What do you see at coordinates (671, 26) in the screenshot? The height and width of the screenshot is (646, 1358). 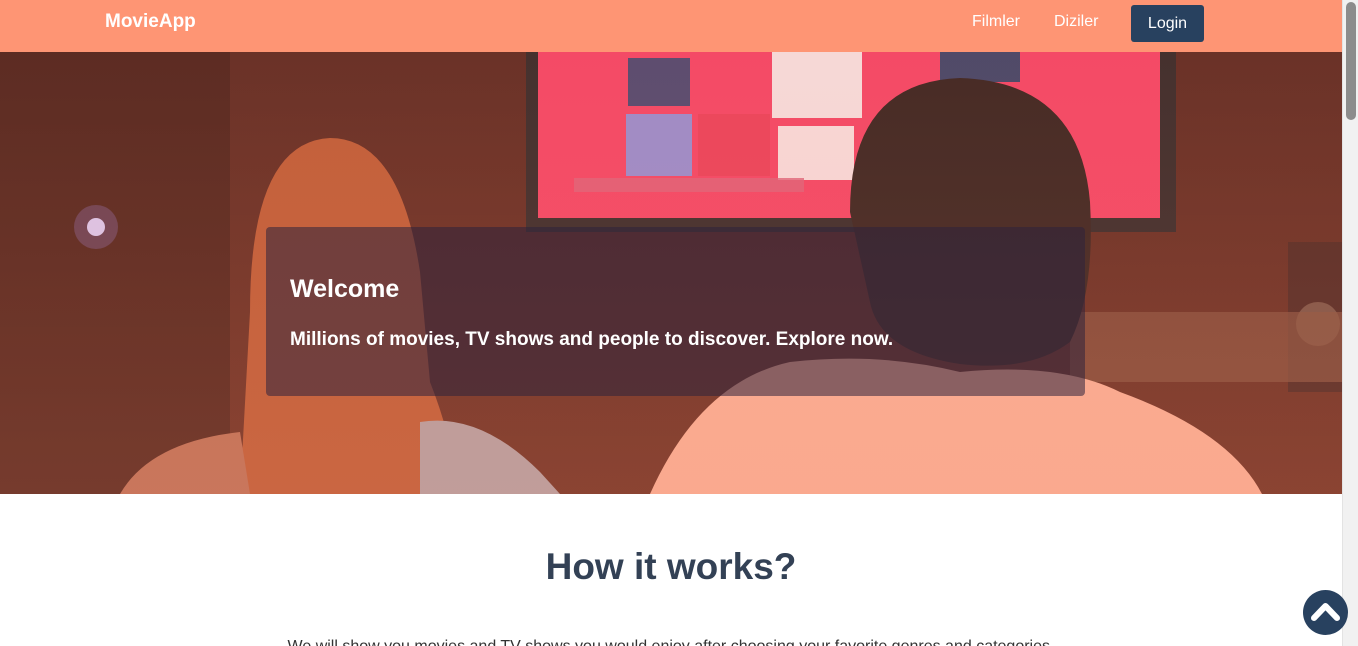 I see `navbar: MovieApp Filmler Diziler Login` at bounding box center [671, 26].